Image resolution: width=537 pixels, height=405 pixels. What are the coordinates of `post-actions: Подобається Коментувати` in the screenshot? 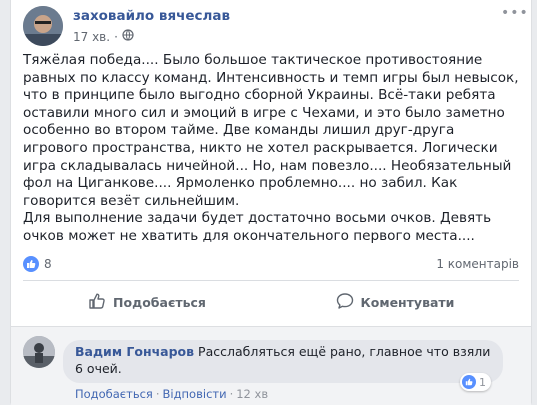 It's located at (271, 302).